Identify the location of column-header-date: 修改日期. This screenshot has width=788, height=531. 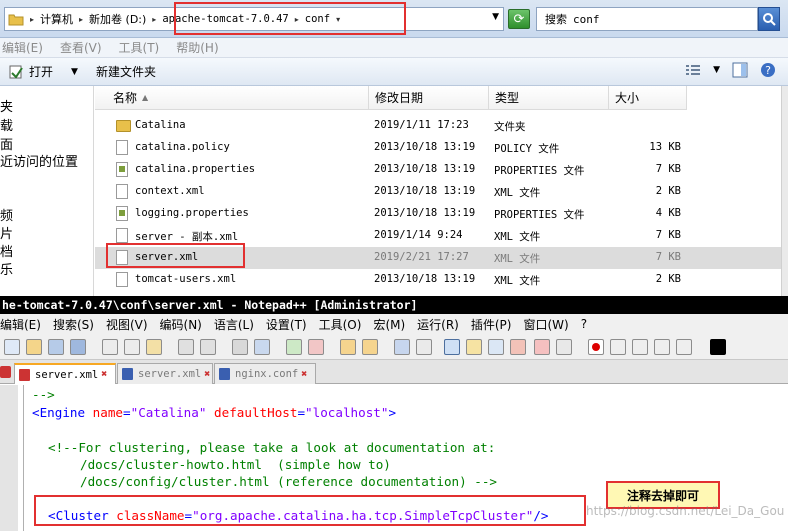
(429, 98).